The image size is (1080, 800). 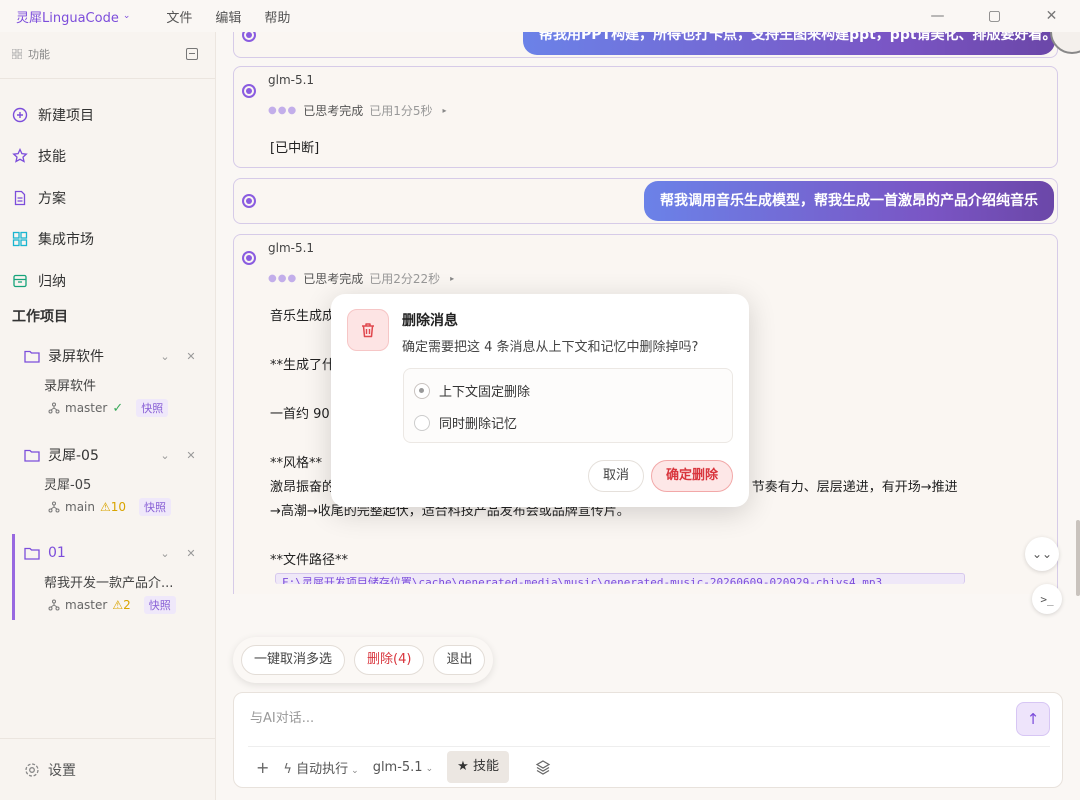 I want to click on scroll-to-bottom-button: ⌄⌄, so click(x=1042, y=554).